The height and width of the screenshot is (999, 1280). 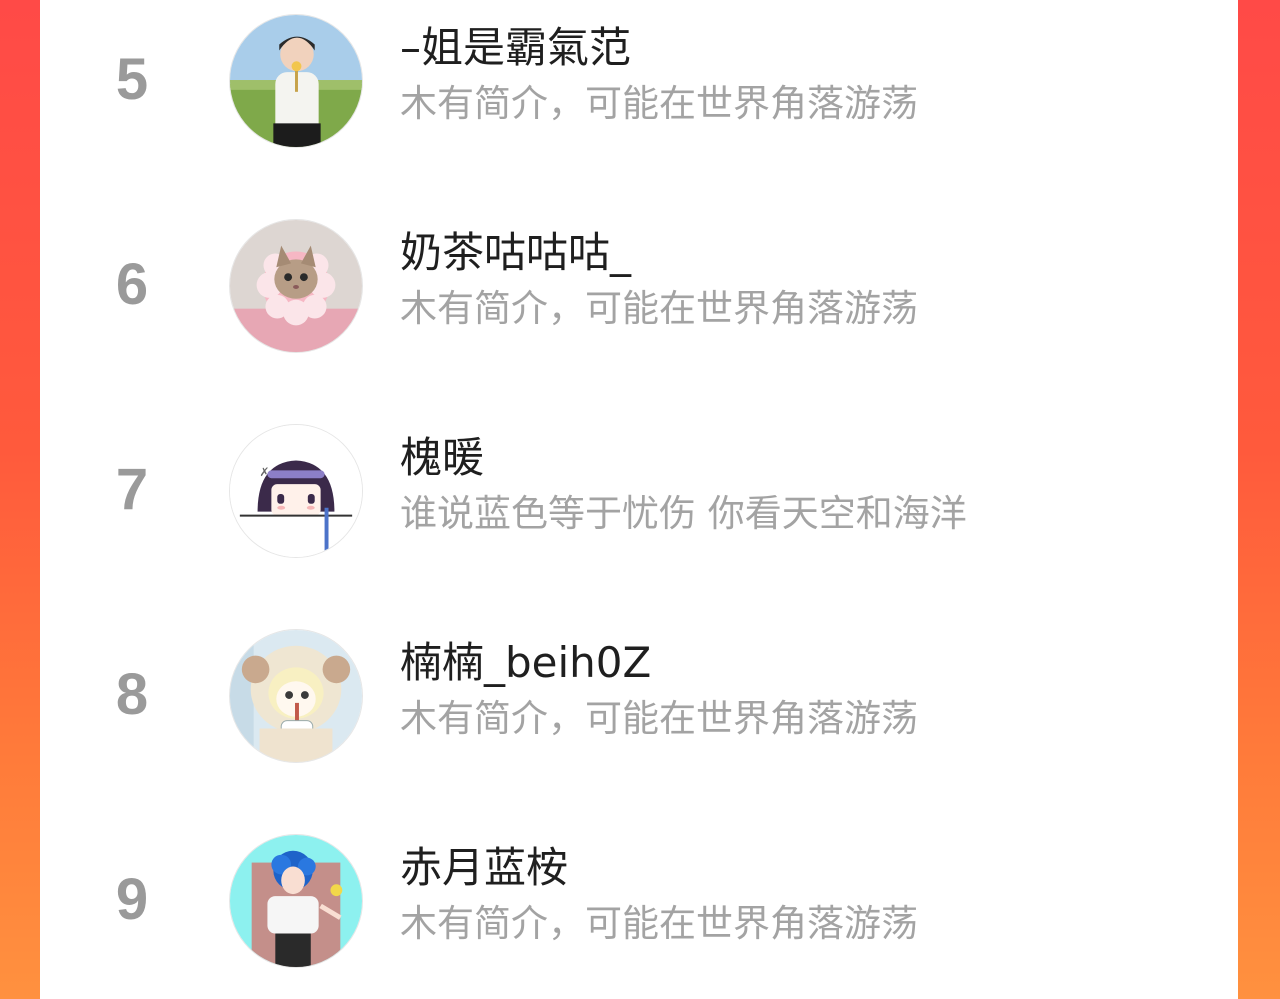 I want to click on cat-flower-collar-avatar-icon, so click(x=296, y=286).